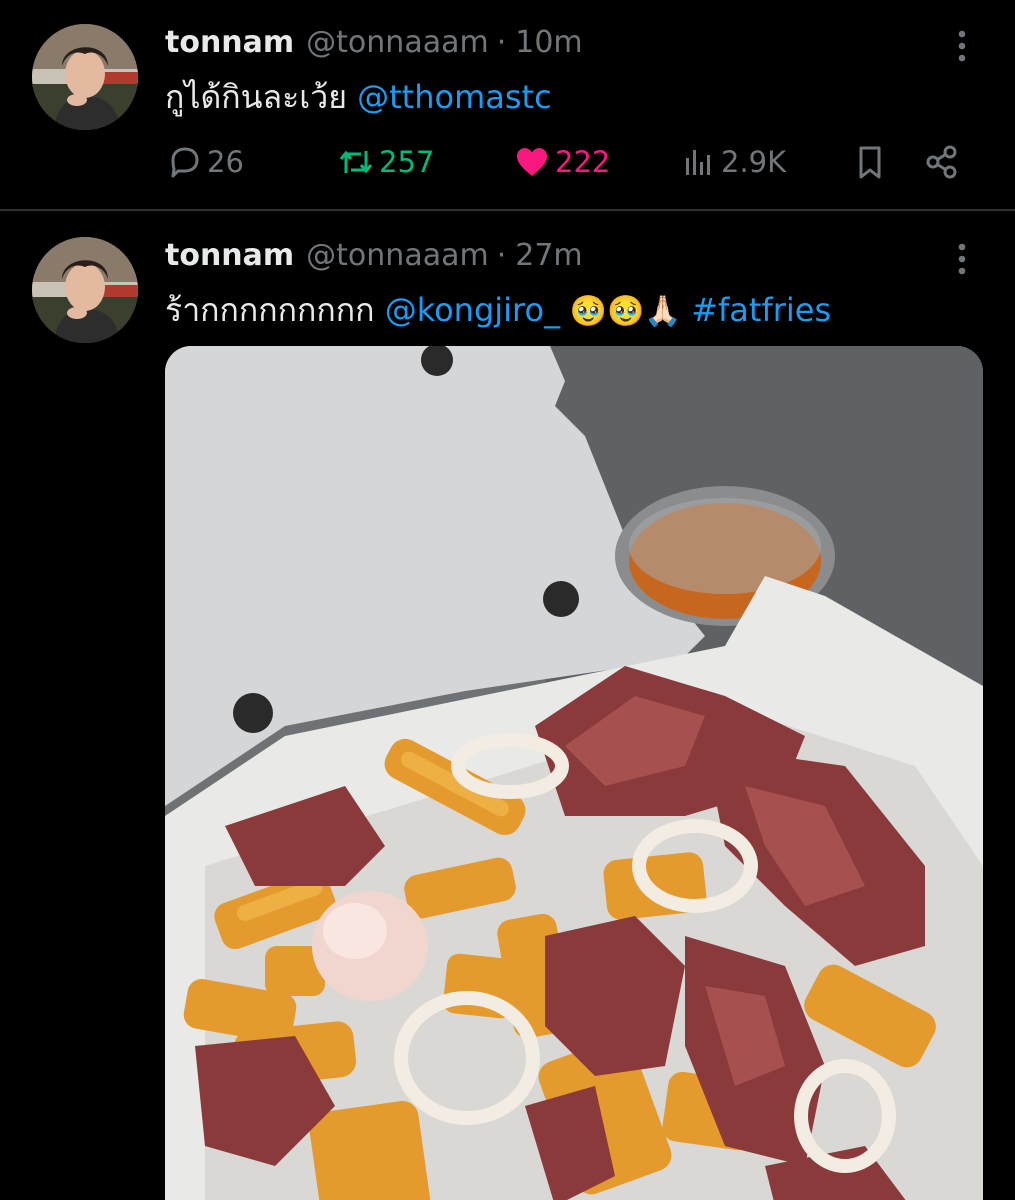 This screenshot has height=1200, width=1015. I want to click on share-button, so click(942, 162).